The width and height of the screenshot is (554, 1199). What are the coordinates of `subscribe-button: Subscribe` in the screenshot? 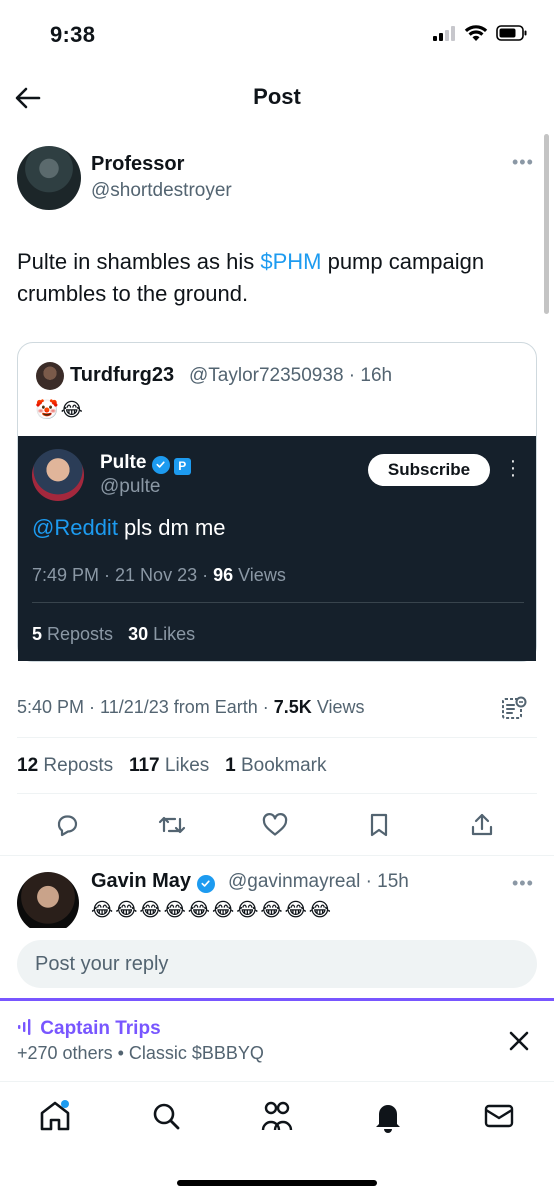 It's located at (429, 470).